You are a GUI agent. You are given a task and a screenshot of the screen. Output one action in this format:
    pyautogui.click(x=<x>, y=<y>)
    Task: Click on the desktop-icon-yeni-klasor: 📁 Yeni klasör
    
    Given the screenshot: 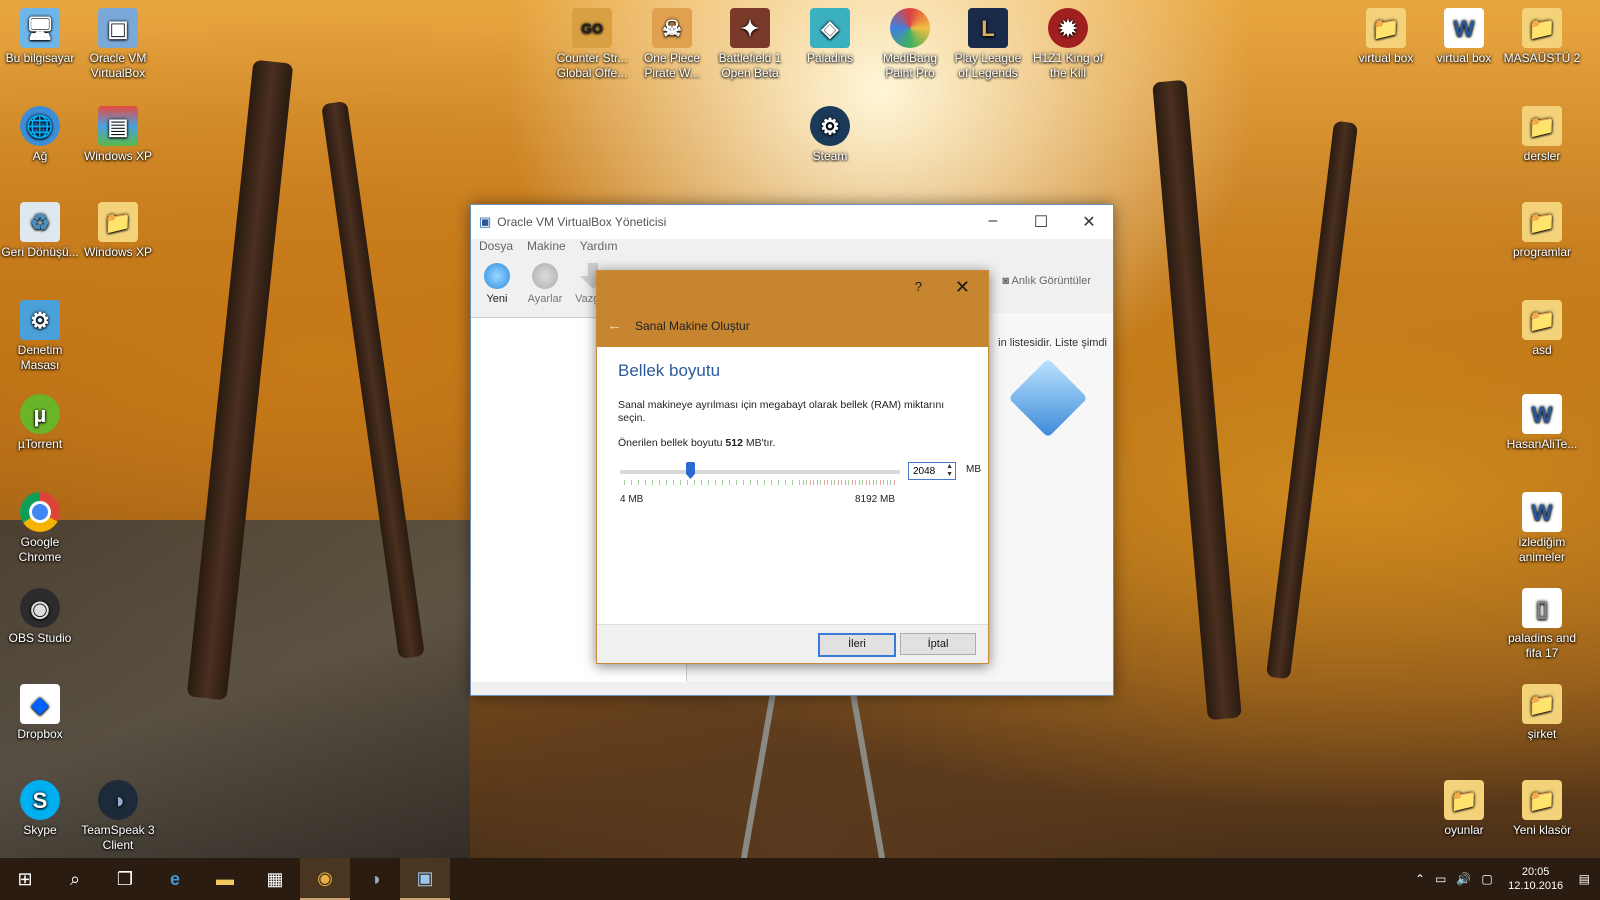 What is the action you would take?
    pyautogui.click(x=1542, y=808)
    